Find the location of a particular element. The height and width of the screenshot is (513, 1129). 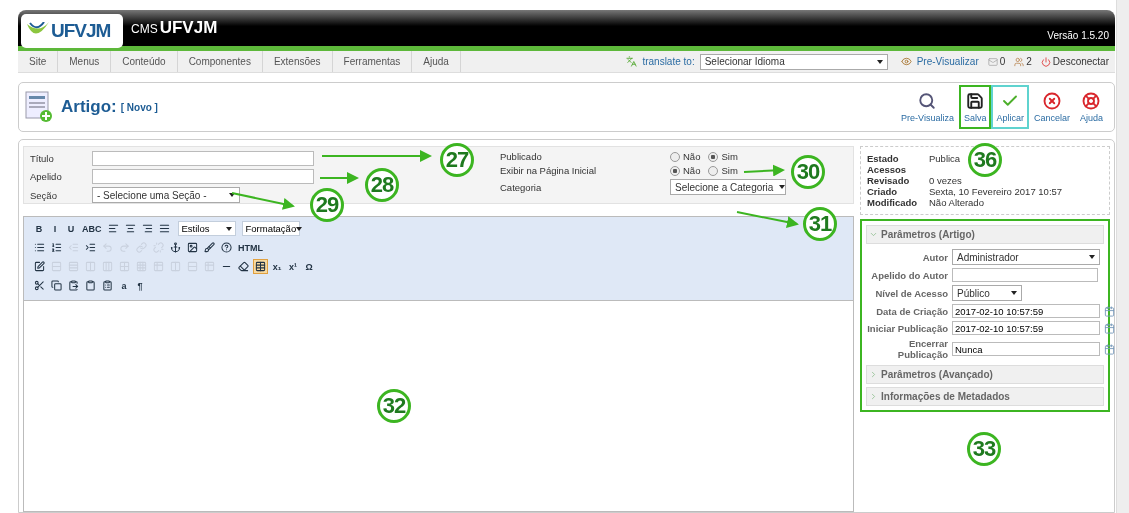

message-count: 0 is located at coordinates (1002, 61).